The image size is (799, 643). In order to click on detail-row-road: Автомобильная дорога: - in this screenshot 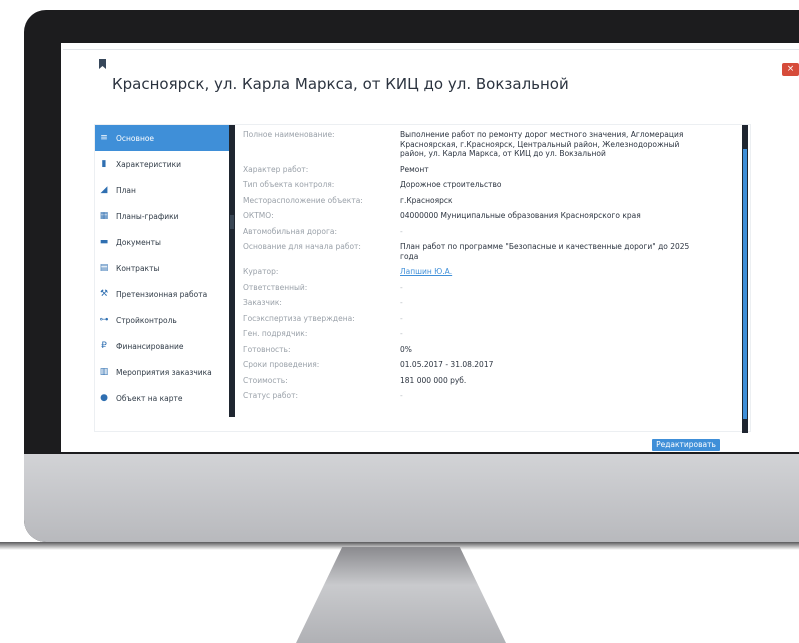, I will do `click(490, 232)`.